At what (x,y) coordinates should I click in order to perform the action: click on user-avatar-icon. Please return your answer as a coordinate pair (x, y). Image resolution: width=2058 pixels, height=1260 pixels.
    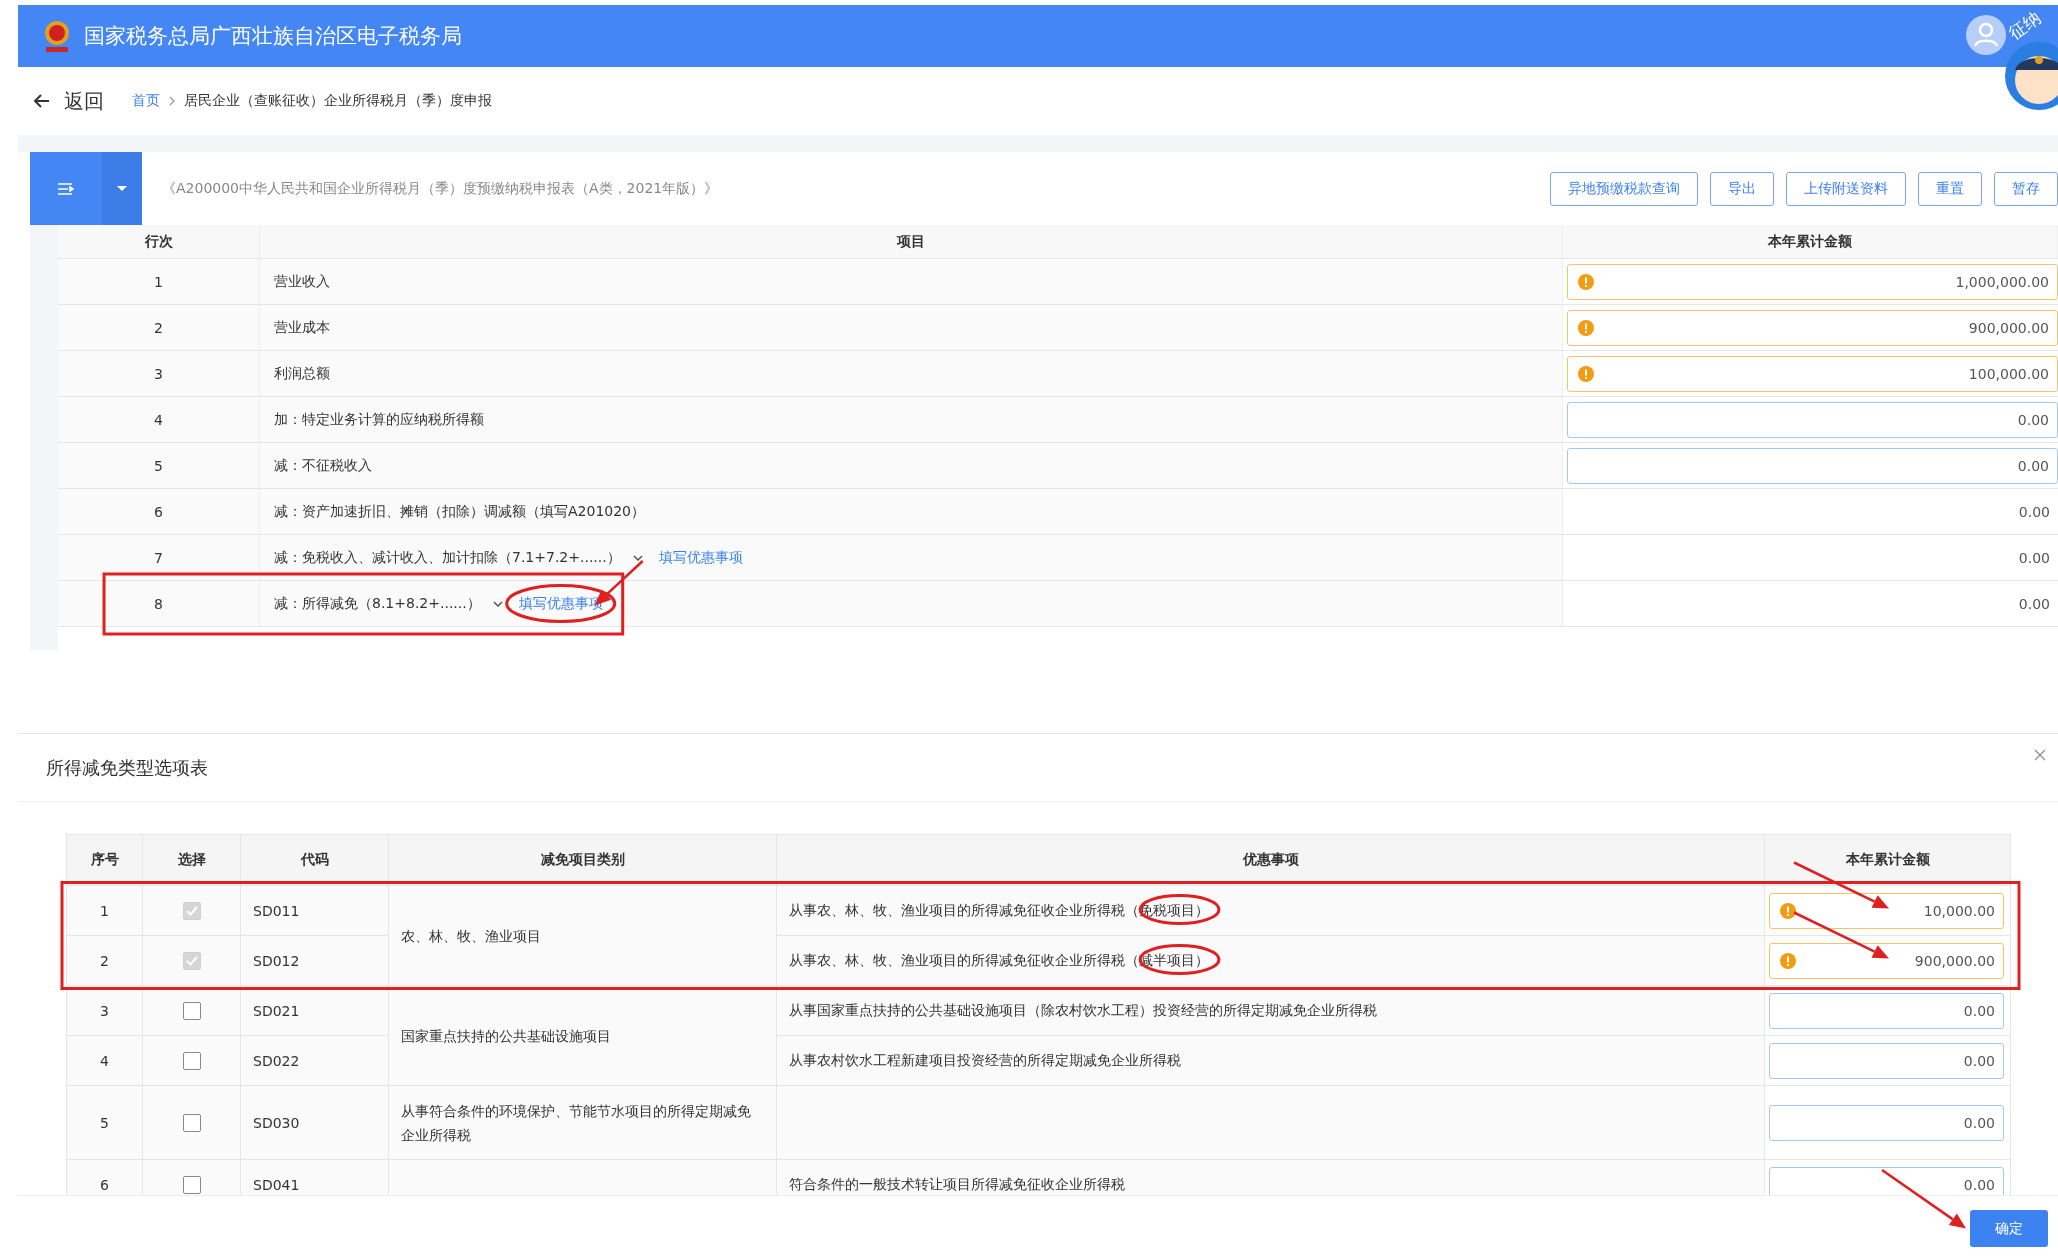
    Looking at the image, I should click on (1986, 35).